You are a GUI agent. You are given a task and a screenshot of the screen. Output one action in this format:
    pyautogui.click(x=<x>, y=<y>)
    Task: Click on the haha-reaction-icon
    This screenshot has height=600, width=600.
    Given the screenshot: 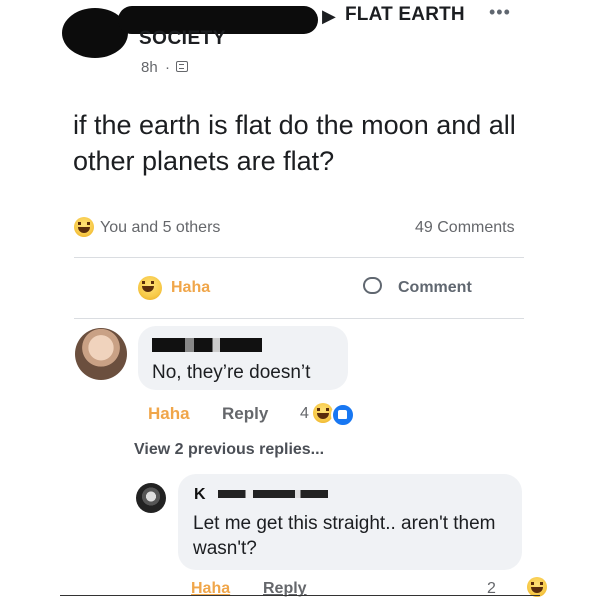 What is the action you would take?
    pyautogui.click(x=150, y=288)
    